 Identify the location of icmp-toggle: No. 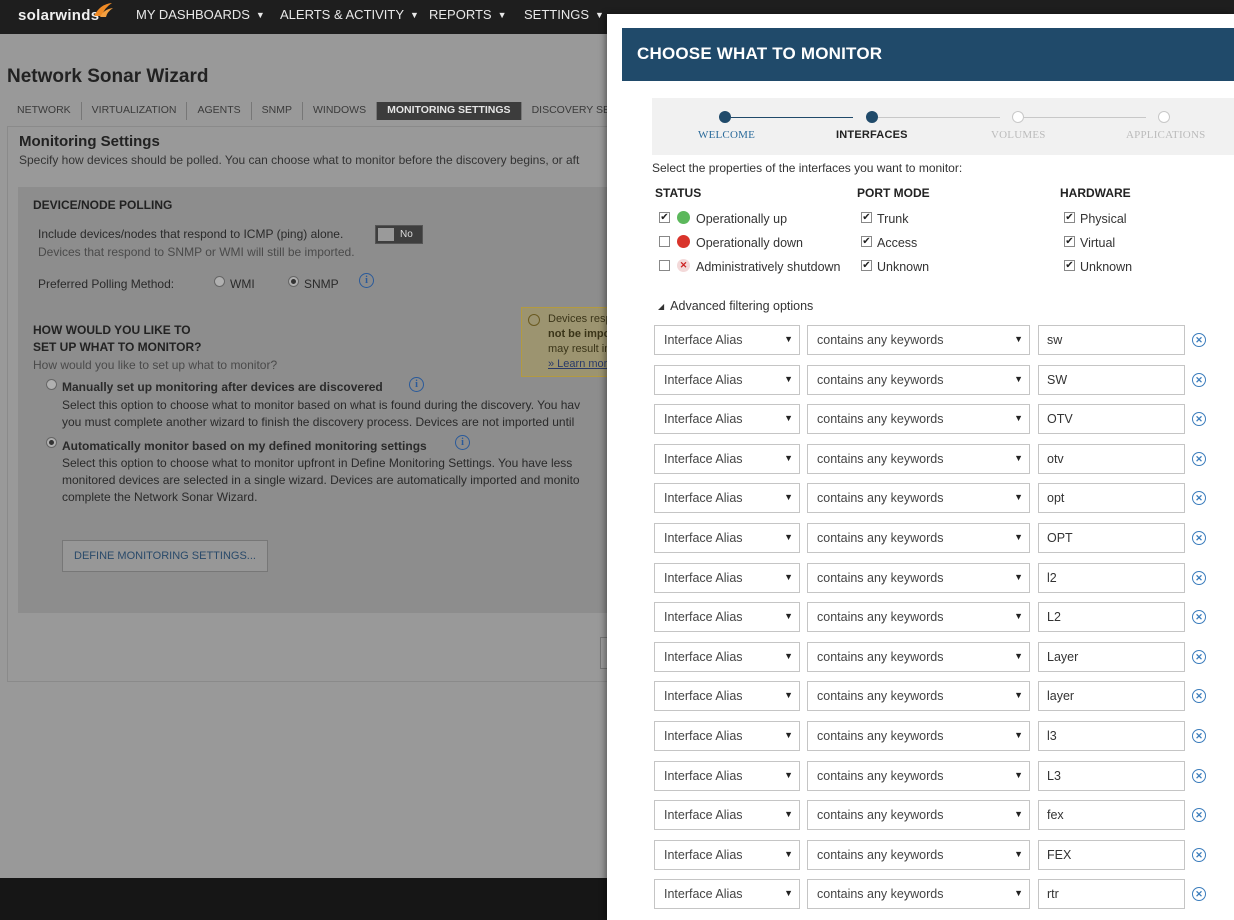
(399, 234).